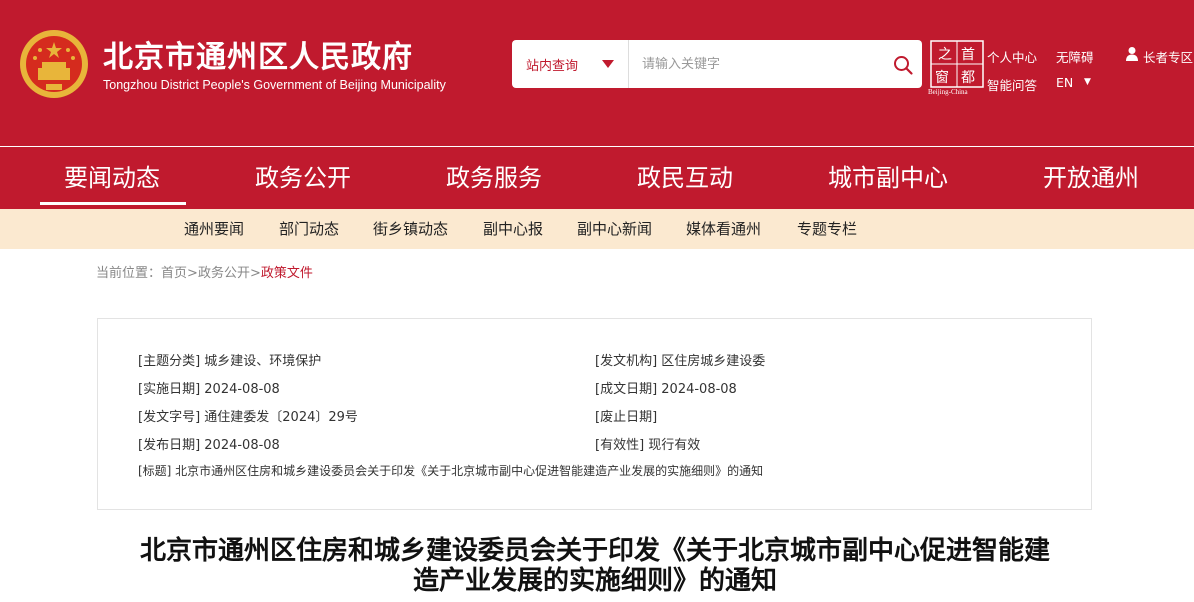  What do you see at coordinates (258, 54) in the screenshot?
I see `site-title: 北京市通州区人民政府` at bounding box center [258, 54].